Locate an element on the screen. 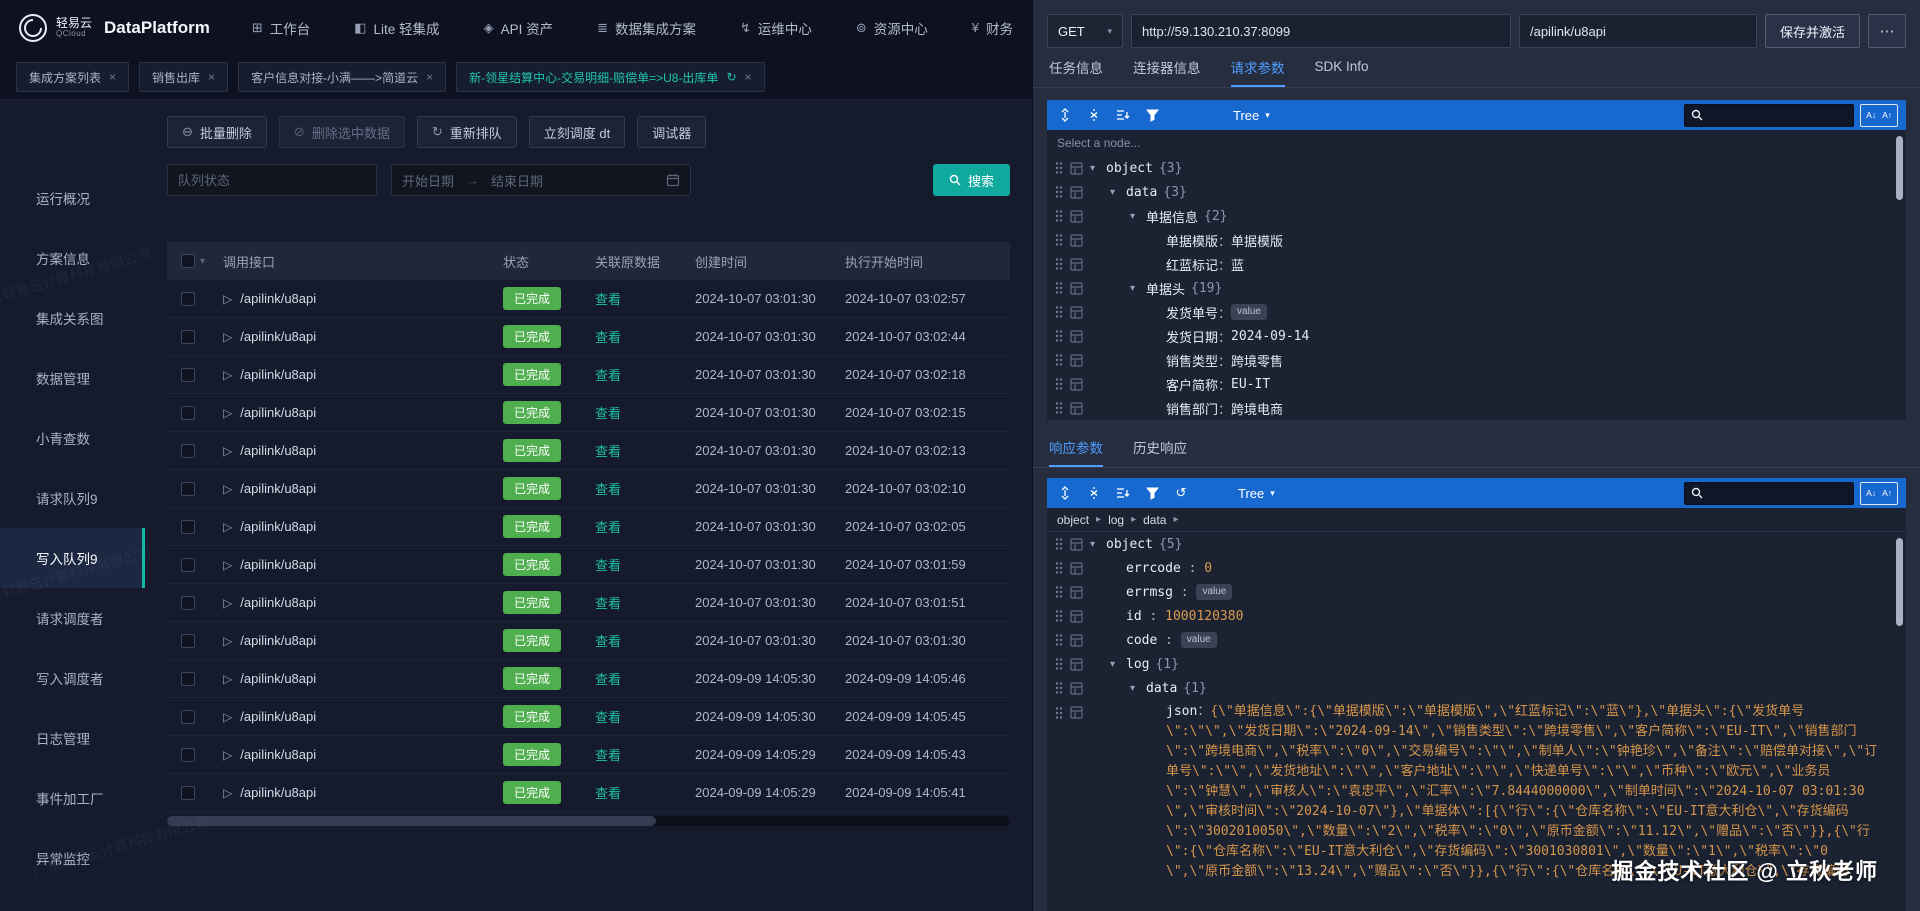 The height and width of the screenshot is (911, 1920). tree-node: ▾ 单据信息 {2} is located at coordinates (1476, 216).